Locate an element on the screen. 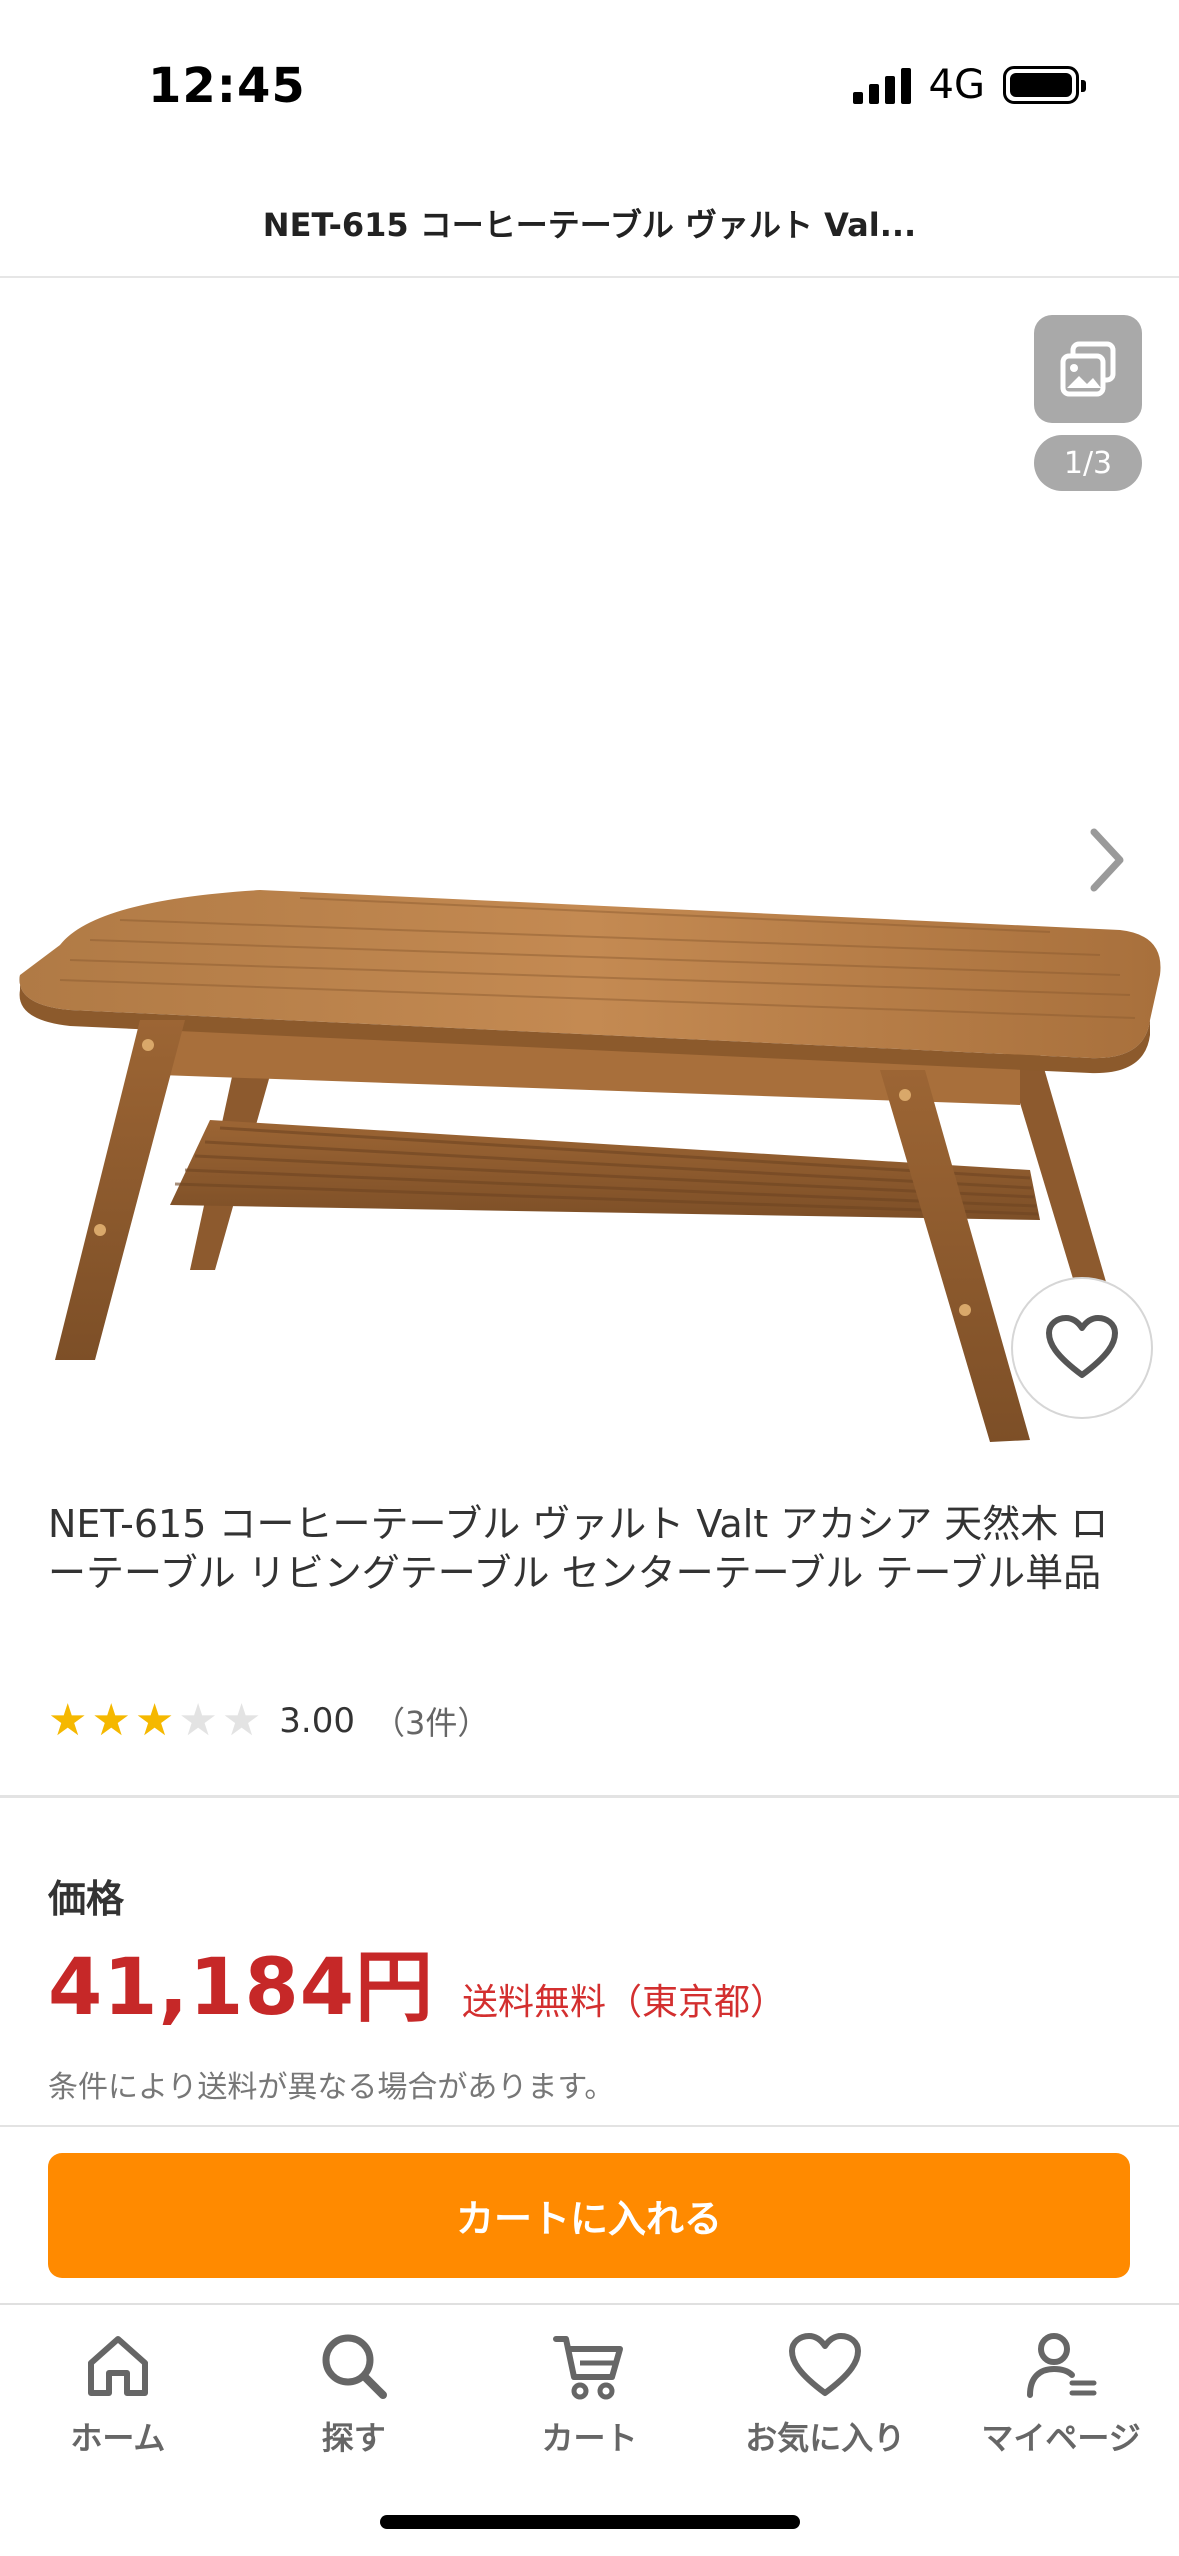  tab-home: ホーム is located at coordinates (118, 2390).